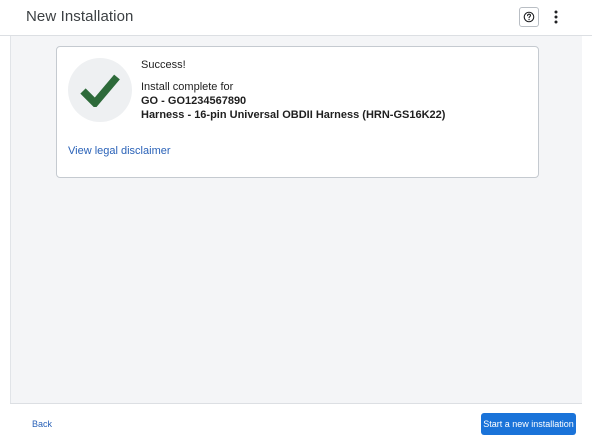  I want to click on question-circle-icon, so click(529, 17).